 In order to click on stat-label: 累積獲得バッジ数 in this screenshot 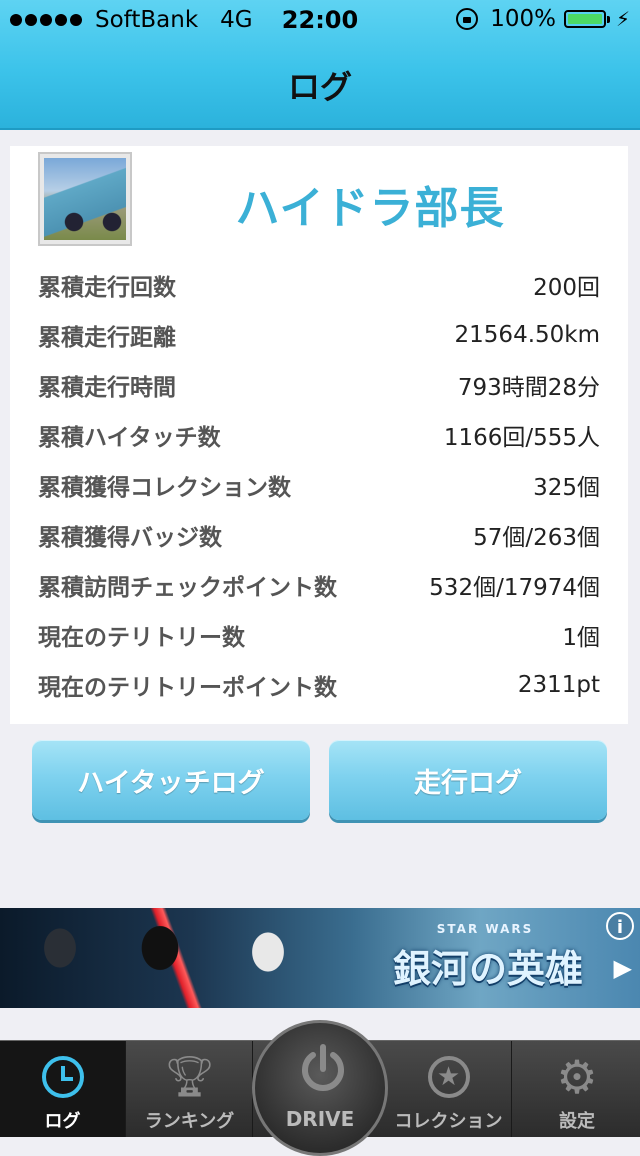, I will do `click(130, 538)`.